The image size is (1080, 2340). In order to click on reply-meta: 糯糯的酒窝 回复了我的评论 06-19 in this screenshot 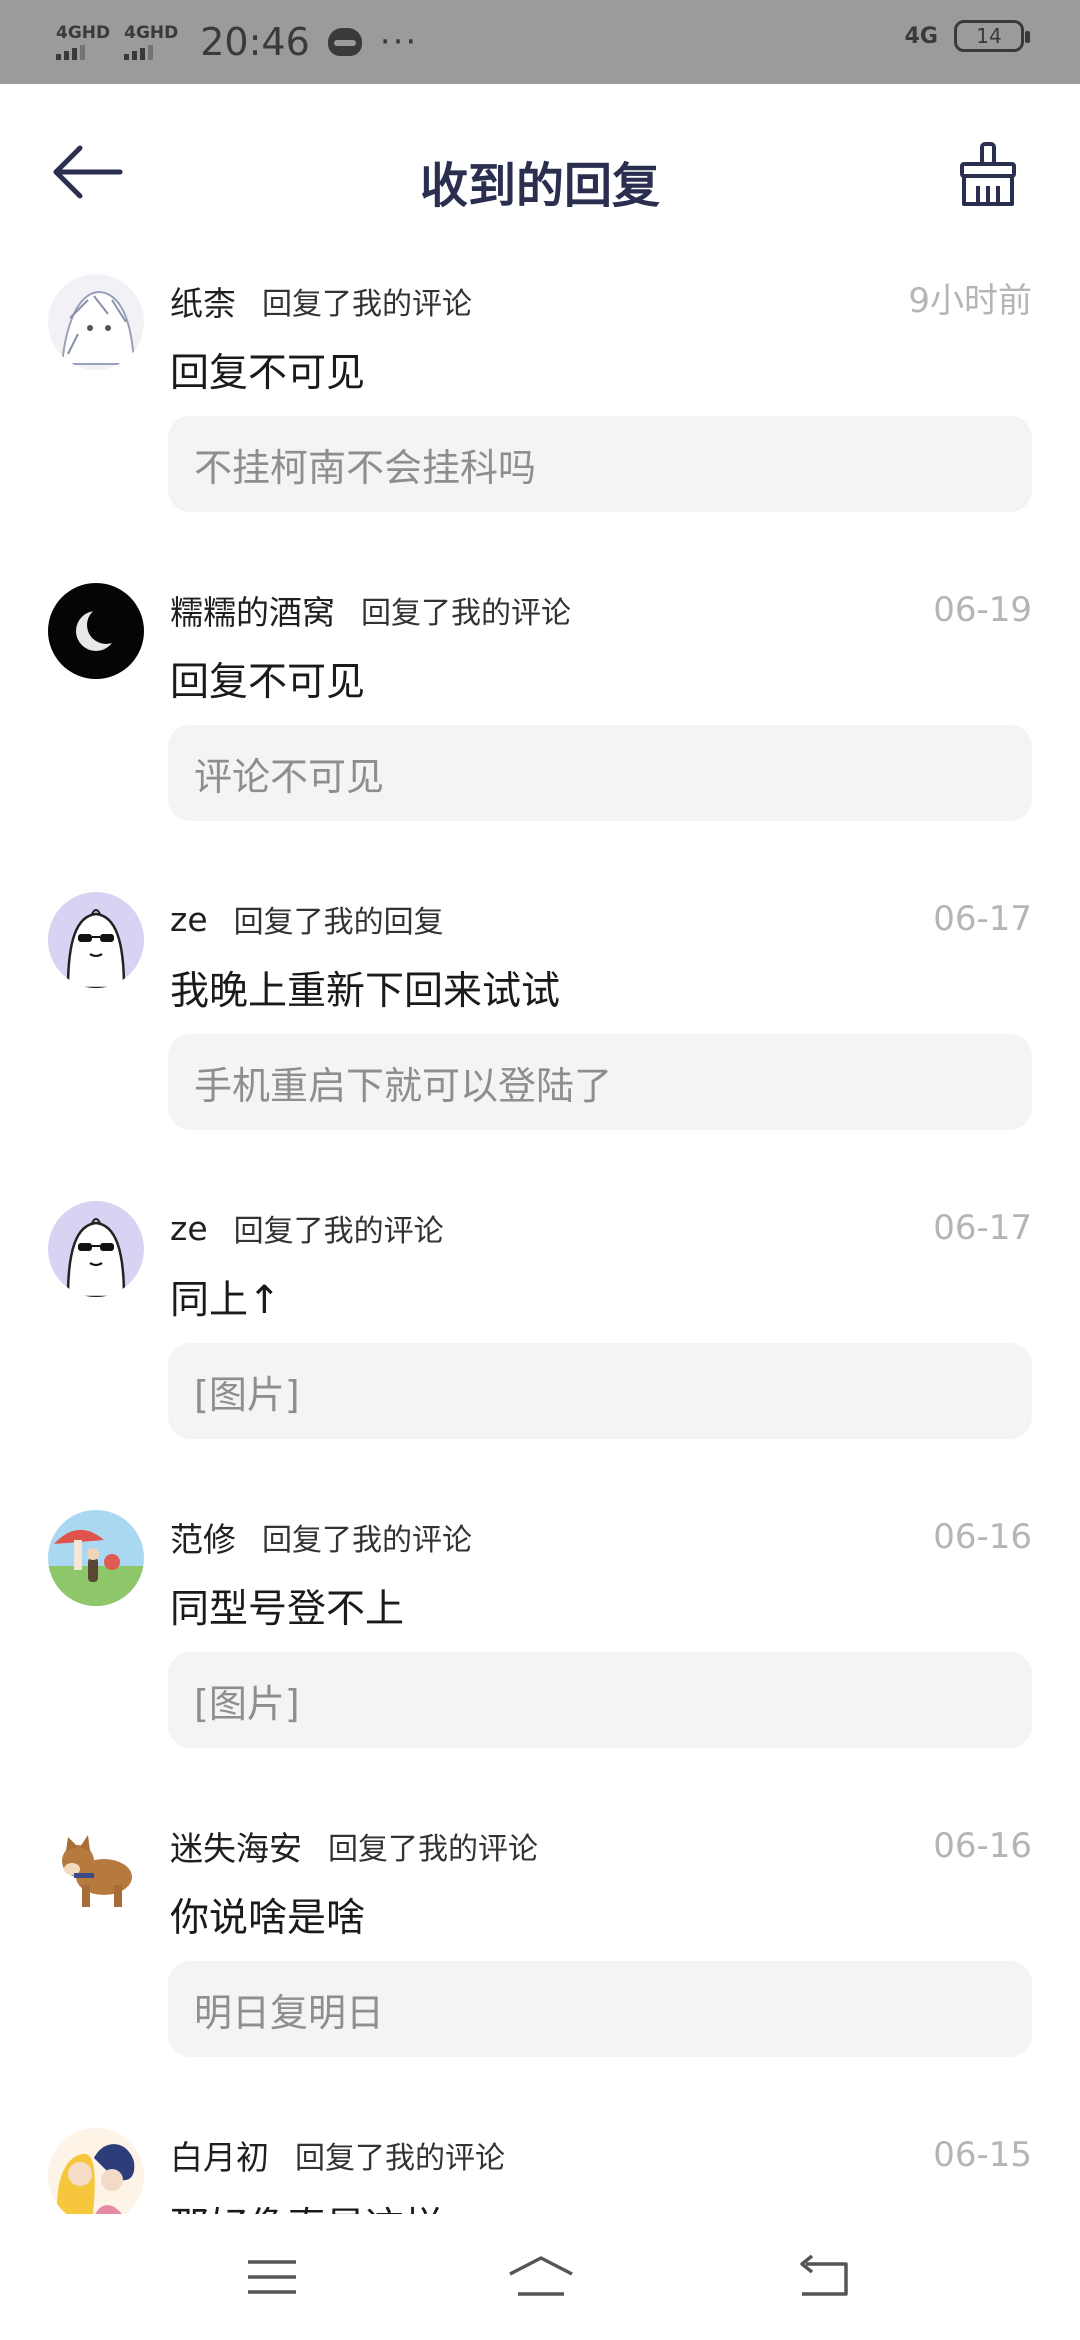, I will do `click(601, 610)`.